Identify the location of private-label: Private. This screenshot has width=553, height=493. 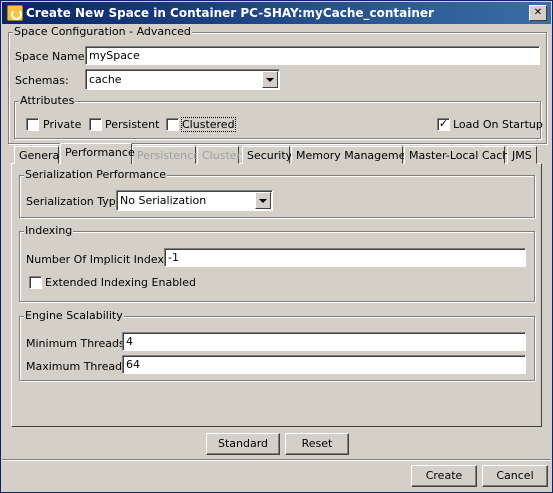
(62, 124).